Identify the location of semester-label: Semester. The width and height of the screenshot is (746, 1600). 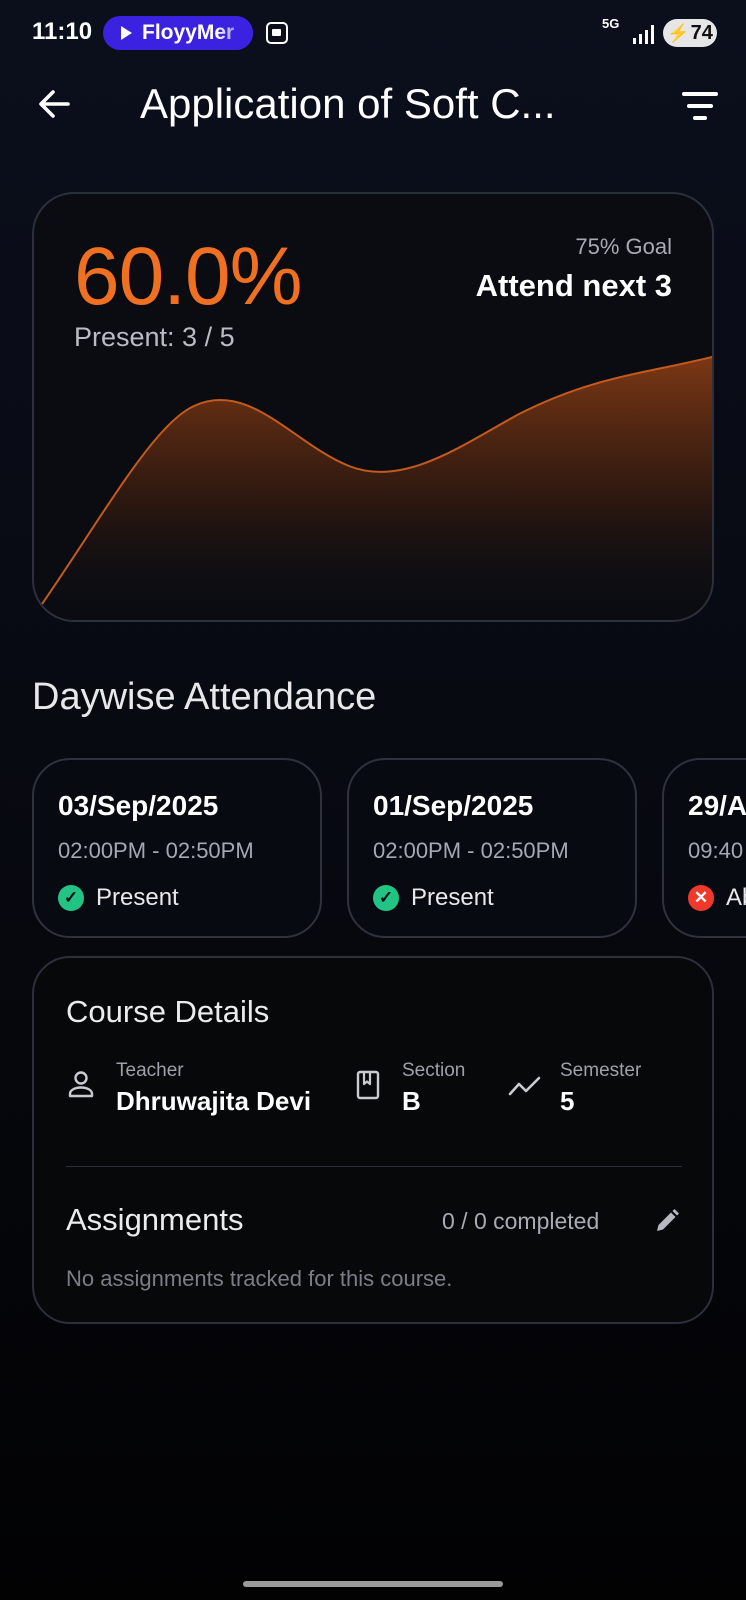
(601, 1070).